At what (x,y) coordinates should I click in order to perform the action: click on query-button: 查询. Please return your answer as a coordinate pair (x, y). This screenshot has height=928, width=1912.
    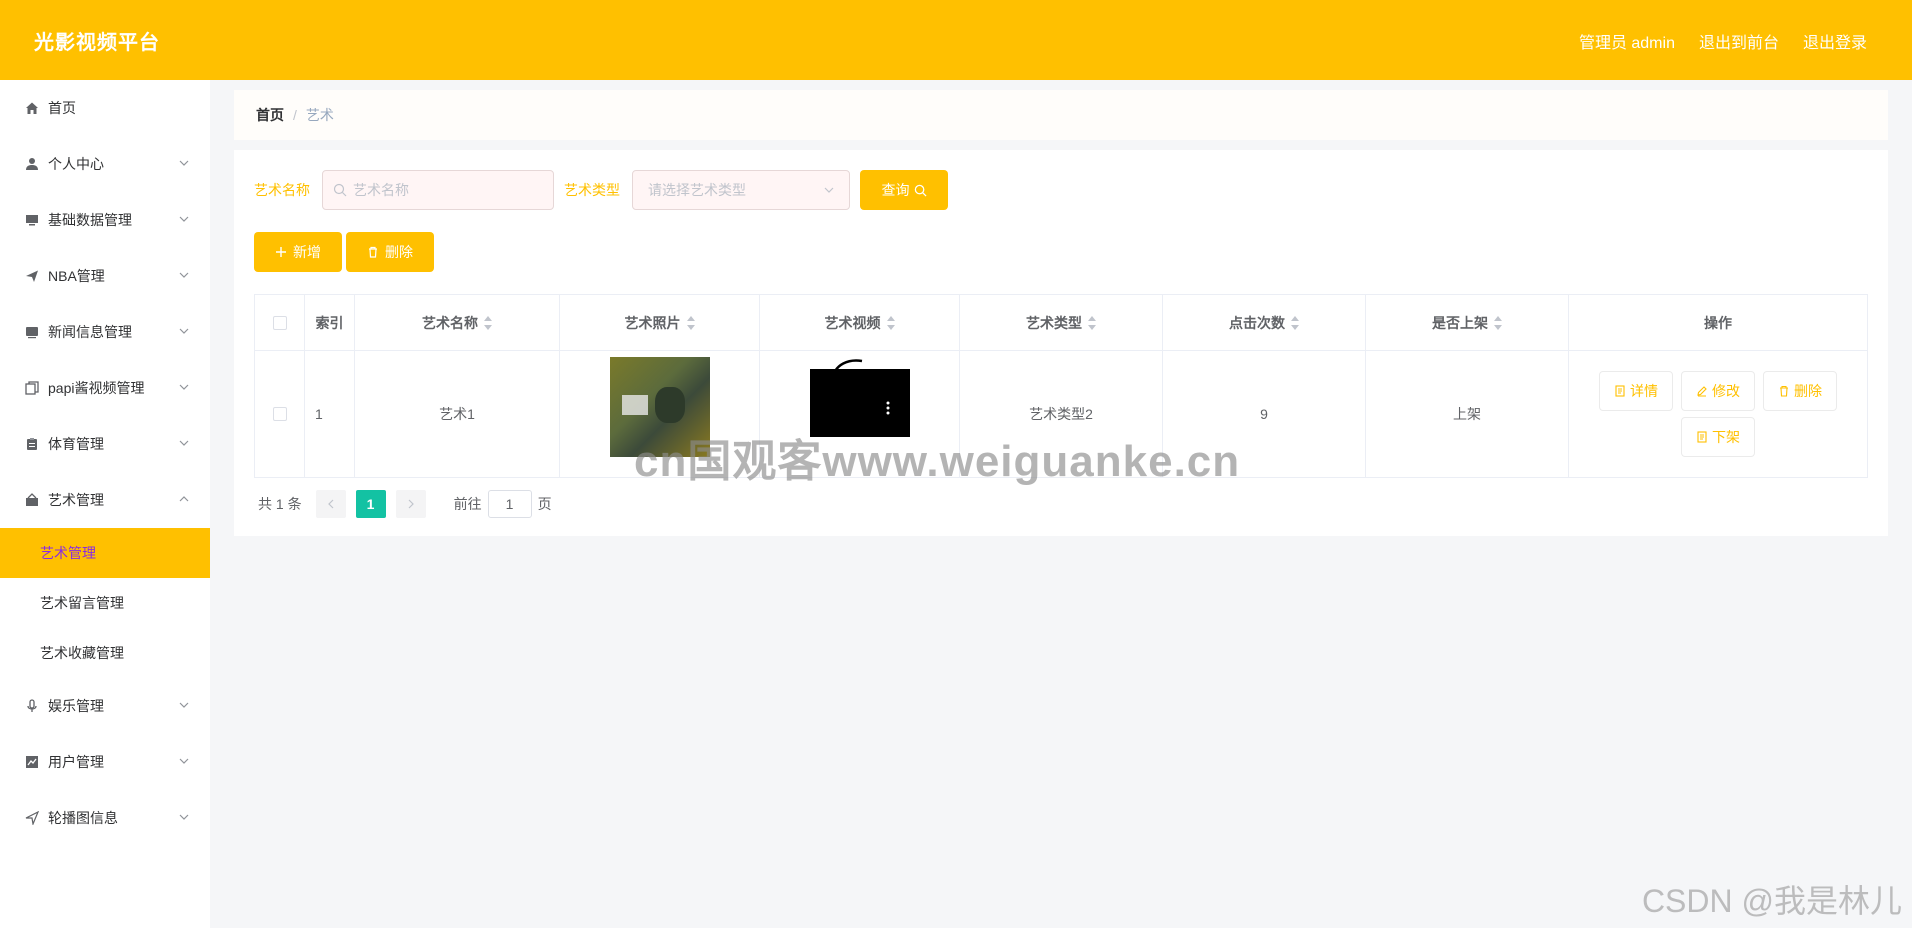
    Looking at the image, I should click on (904, 190).